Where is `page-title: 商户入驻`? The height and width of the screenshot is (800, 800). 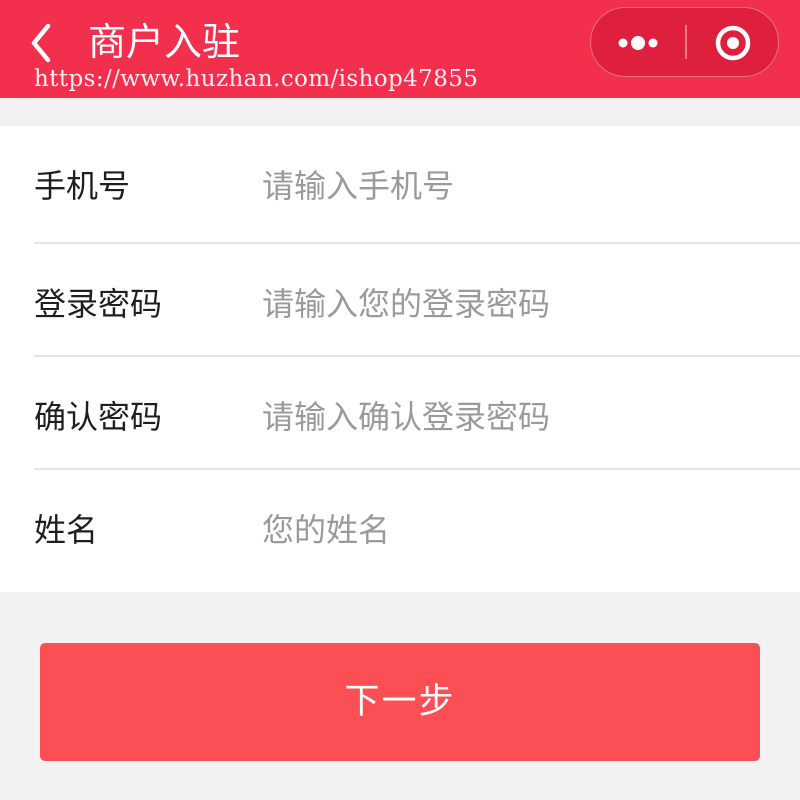
page-title: 商户入驻 is located at coordinates (164, 42).